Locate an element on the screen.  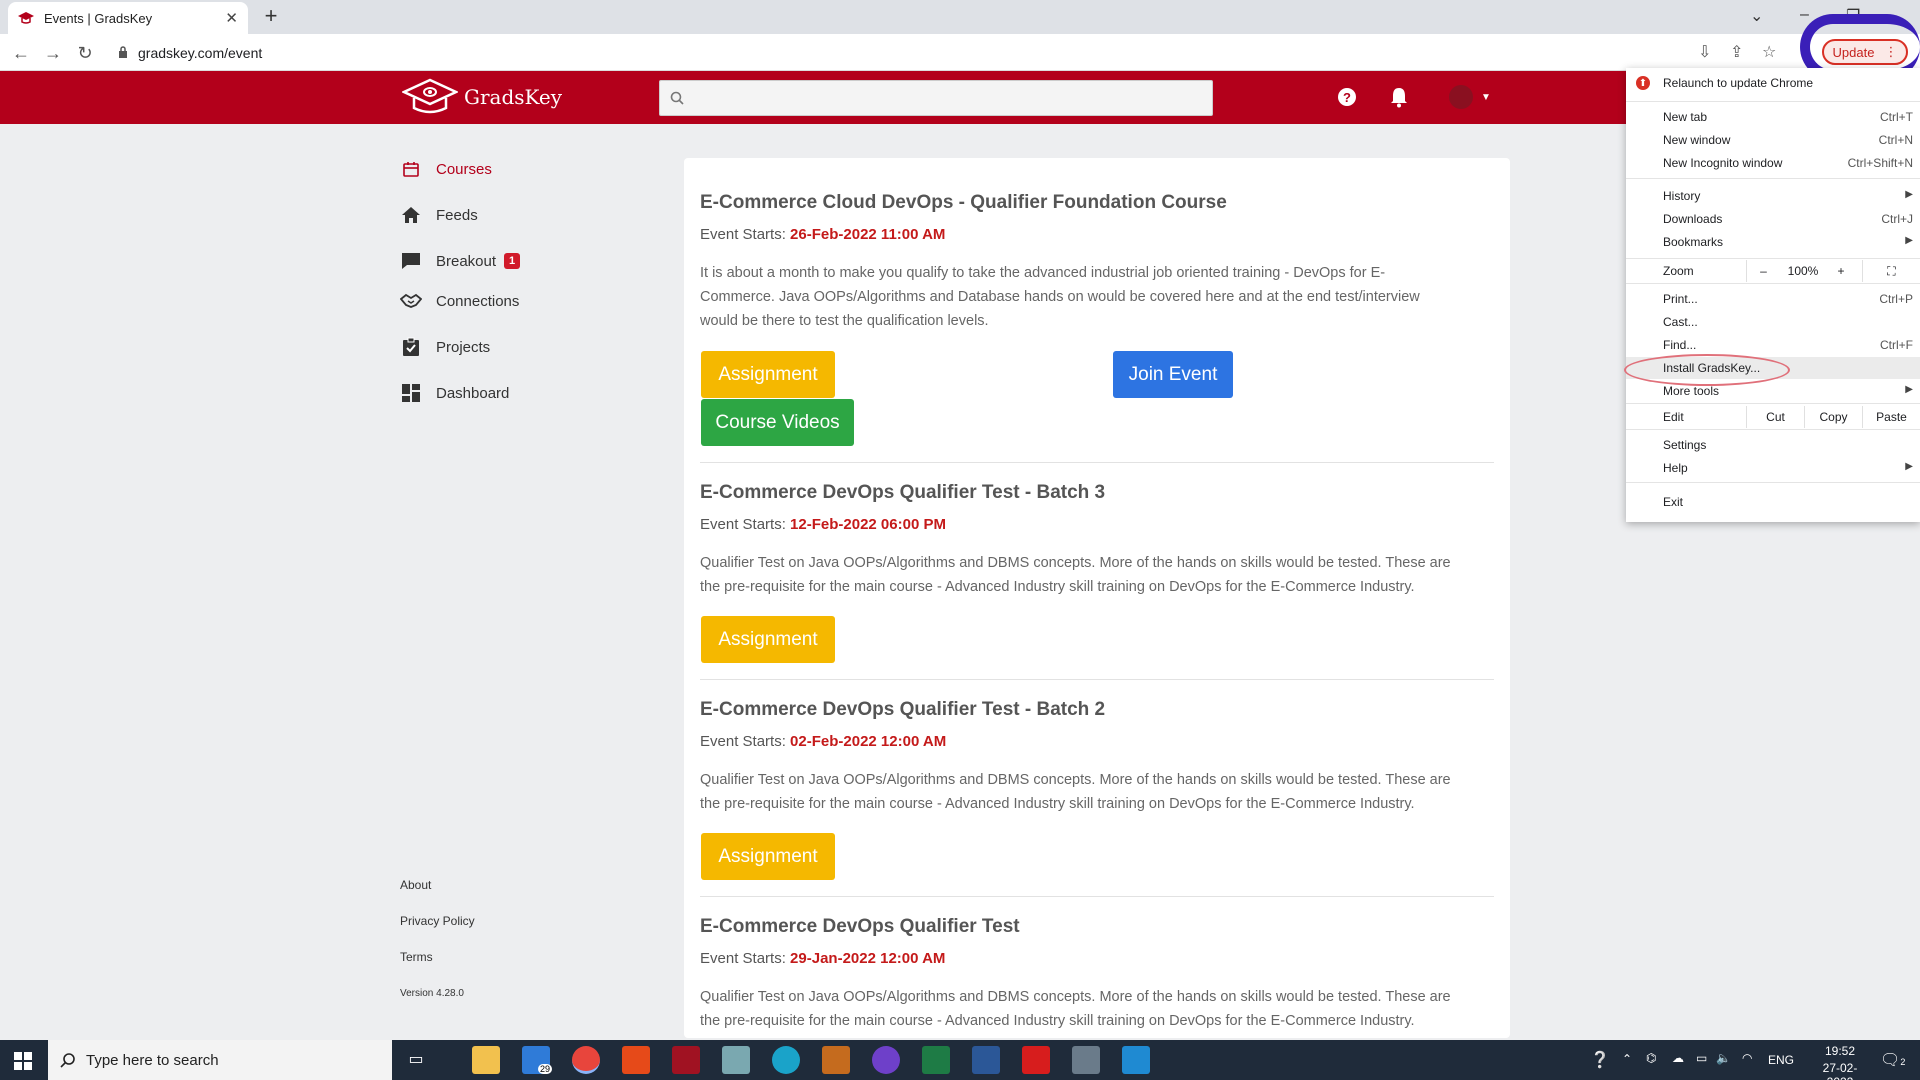
back-icon: ← is located at coordinates (21, 53).